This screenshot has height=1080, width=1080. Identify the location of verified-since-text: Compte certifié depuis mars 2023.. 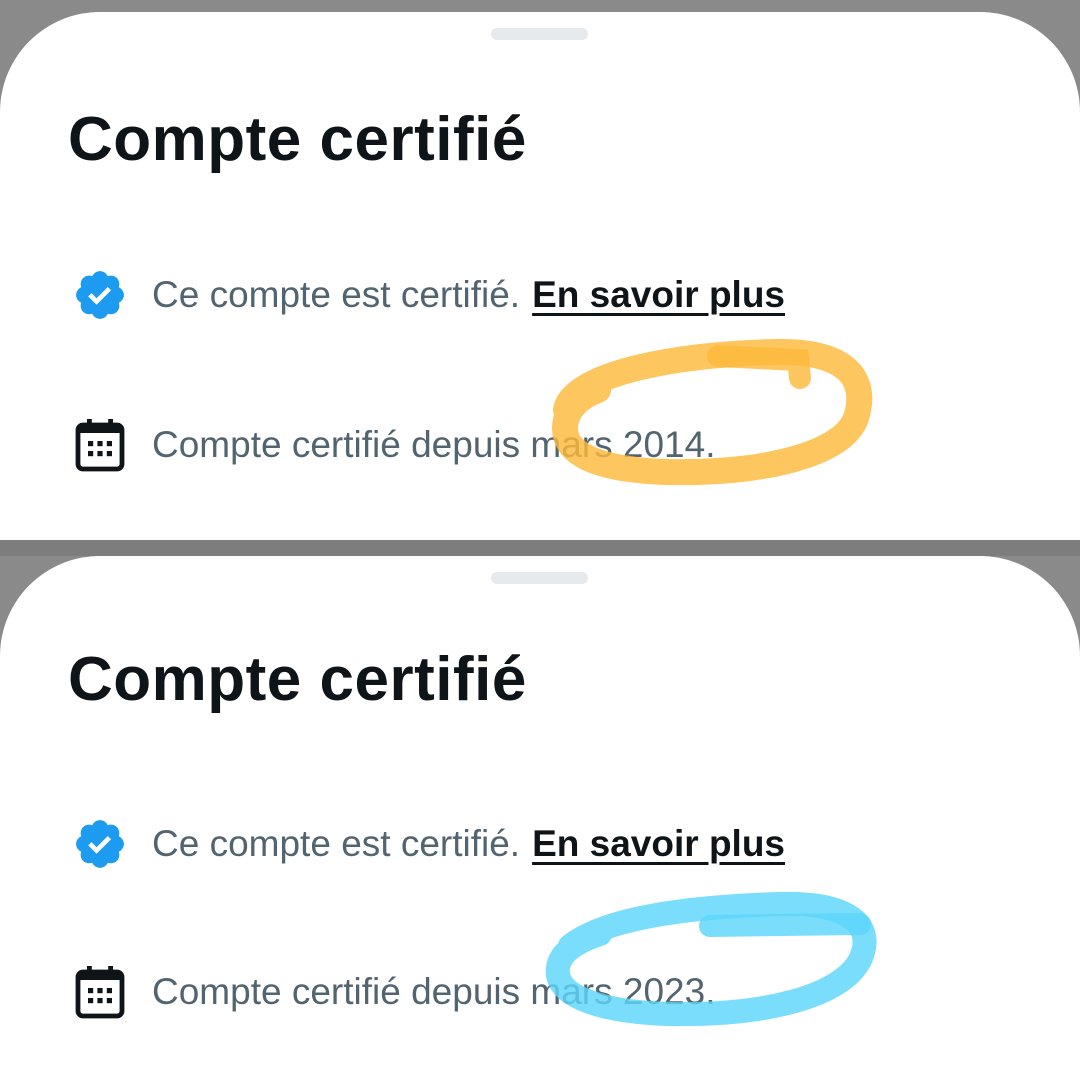
(434, 991).